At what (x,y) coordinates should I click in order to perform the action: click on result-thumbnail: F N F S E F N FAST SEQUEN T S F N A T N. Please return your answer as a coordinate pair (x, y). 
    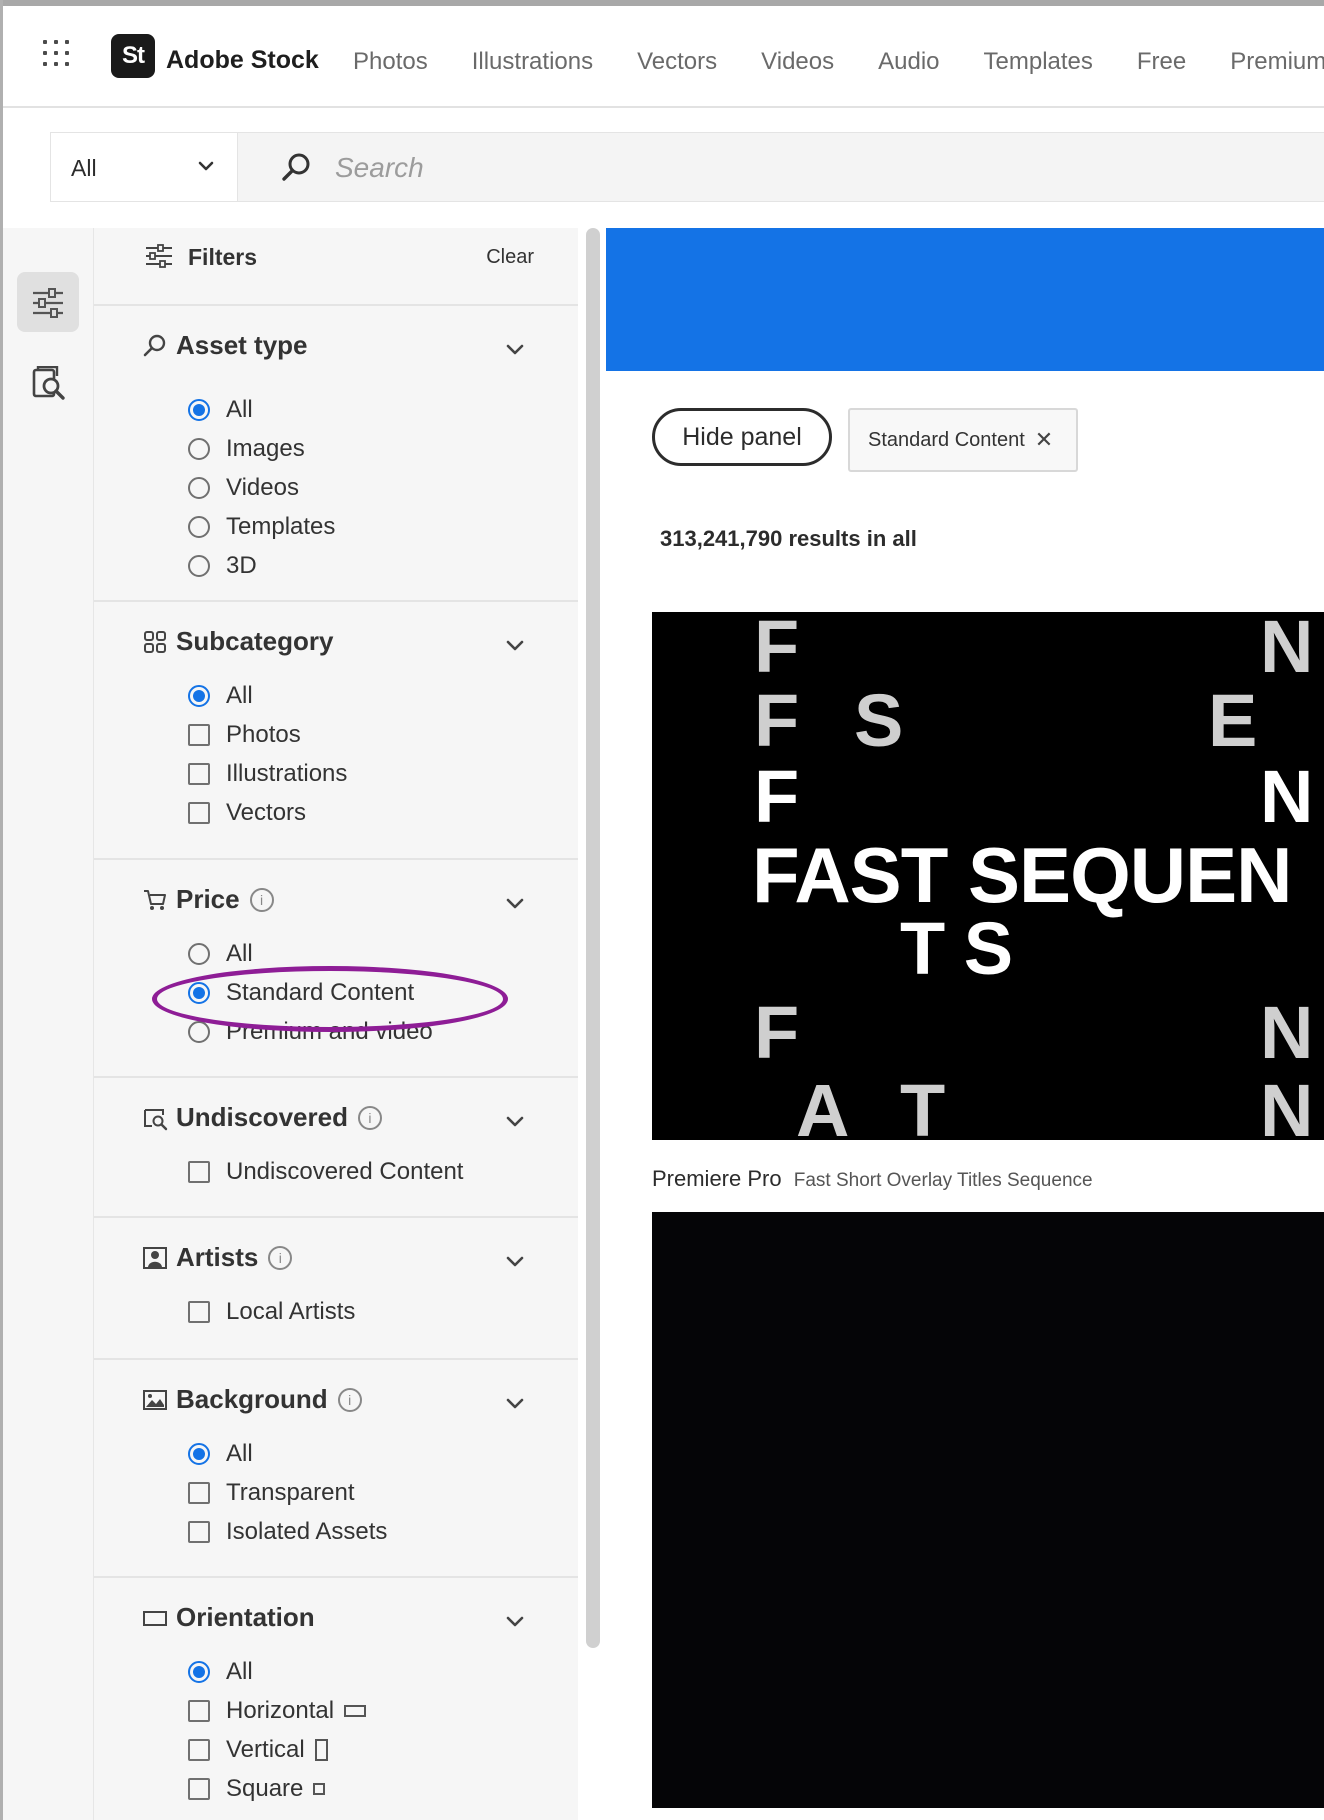
    Looking at the image, I should click on (988, 876).